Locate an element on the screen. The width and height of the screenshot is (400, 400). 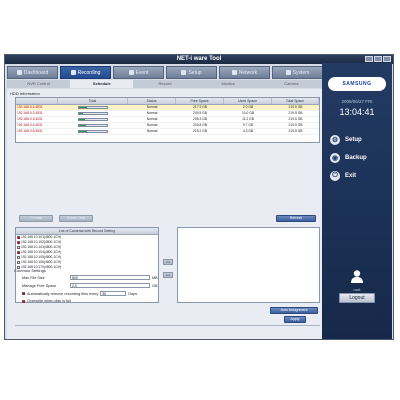
setup-icon is located at coordinates (184, 72).